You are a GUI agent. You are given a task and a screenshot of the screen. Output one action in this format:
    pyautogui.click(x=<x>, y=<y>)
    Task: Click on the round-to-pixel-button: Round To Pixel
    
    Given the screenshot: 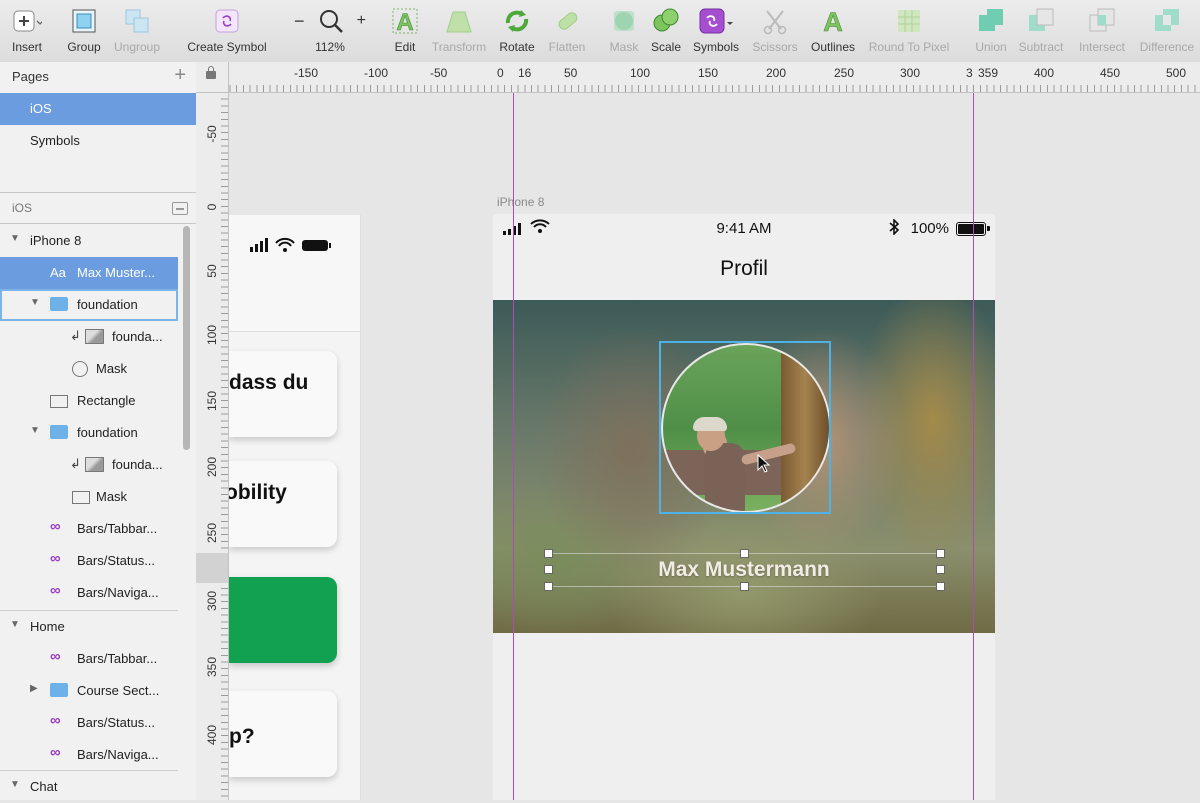 What is the action you would take?
    pyautogui.click(x=909, y=32)
    